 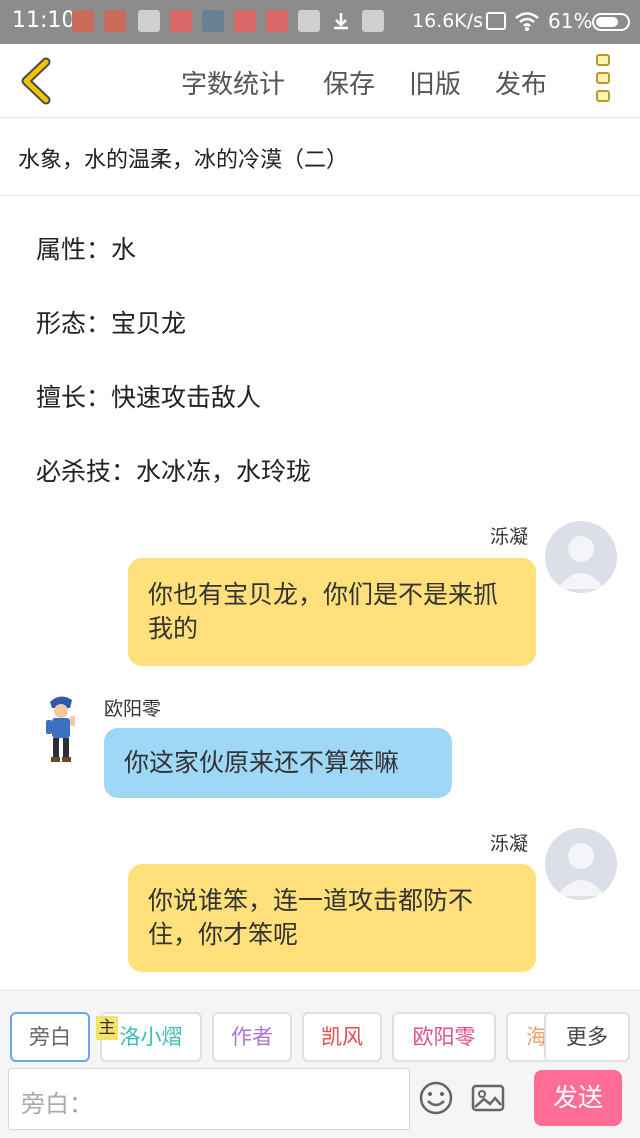 What do you see at coordinates (44, 20) in the screenshot?
I see `status-time: 11:10` at bounding box center [44, 20].